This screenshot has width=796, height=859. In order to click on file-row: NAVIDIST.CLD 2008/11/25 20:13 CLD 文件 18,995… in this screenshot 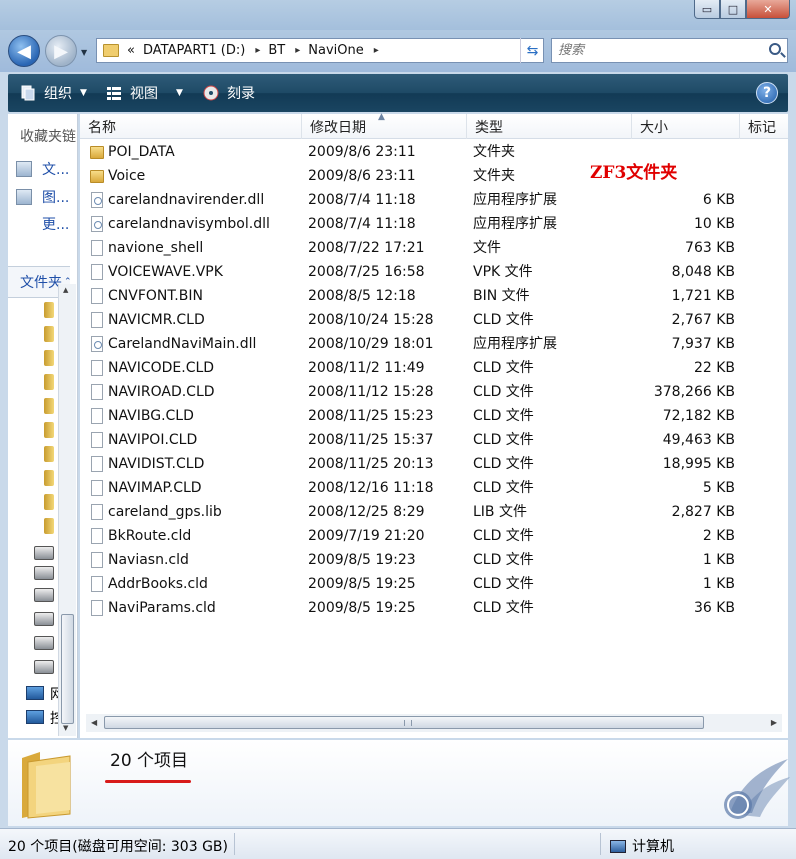, I will do `click(434, 464)`.